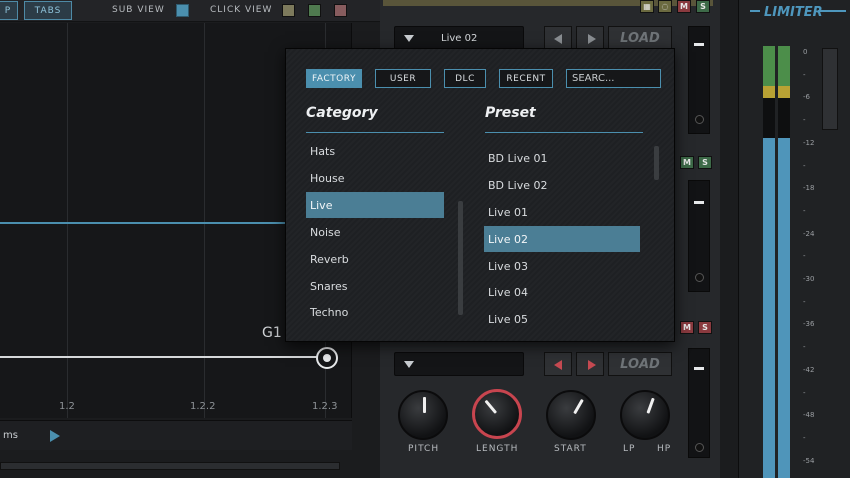 This screenshot has height=478, width=850. I want to click on category-item-snares: Snares, so click(375, 286).